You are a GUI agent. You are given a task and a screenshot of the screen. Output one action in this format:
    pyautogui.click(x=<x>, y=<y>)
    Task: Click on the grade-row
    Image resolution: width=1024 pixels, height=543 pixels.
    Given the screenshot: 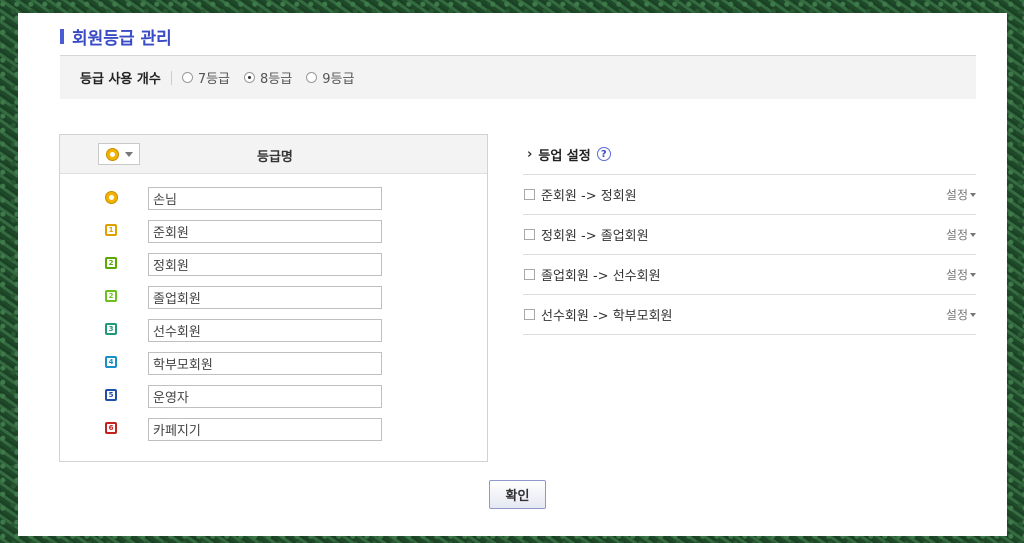 What is the action you would take?
    pyautogui.click(x=273, y=199)
    